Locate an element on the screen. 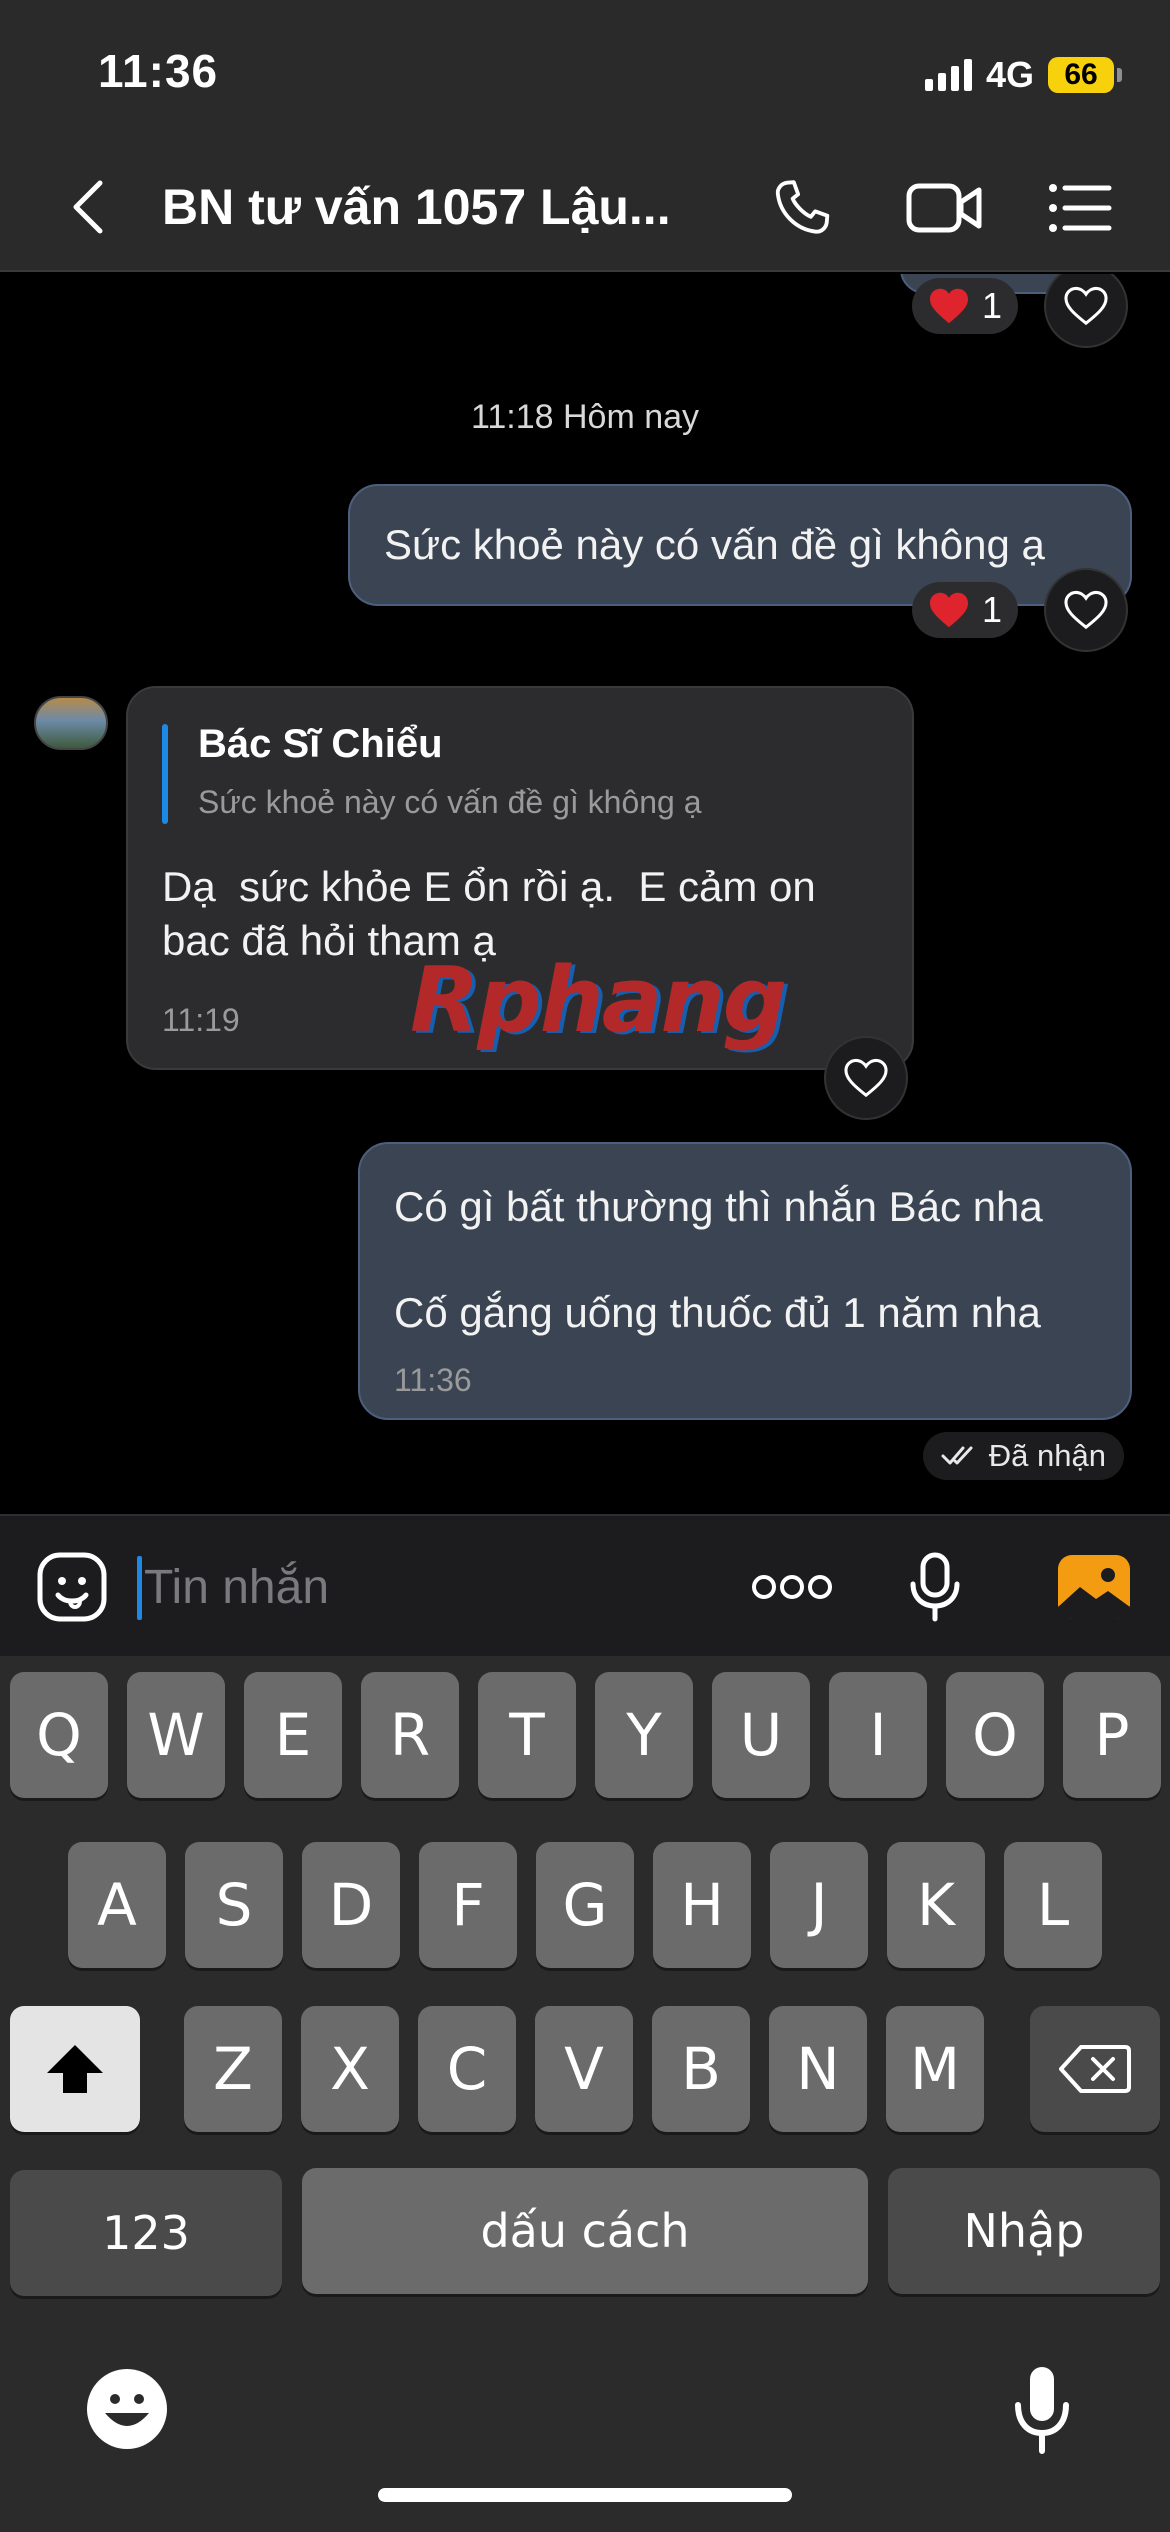 Image resolution: width=1170 pixels, height=2532 pixels. more-options-button is located at coordinates (792, 1587).